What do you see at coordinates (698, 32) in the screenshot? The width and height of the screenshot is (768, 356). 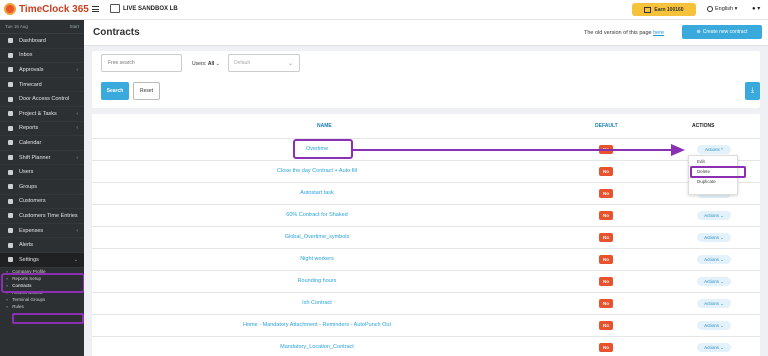 I see `plus-icon: ⊕` at bounding box center [698, 32].